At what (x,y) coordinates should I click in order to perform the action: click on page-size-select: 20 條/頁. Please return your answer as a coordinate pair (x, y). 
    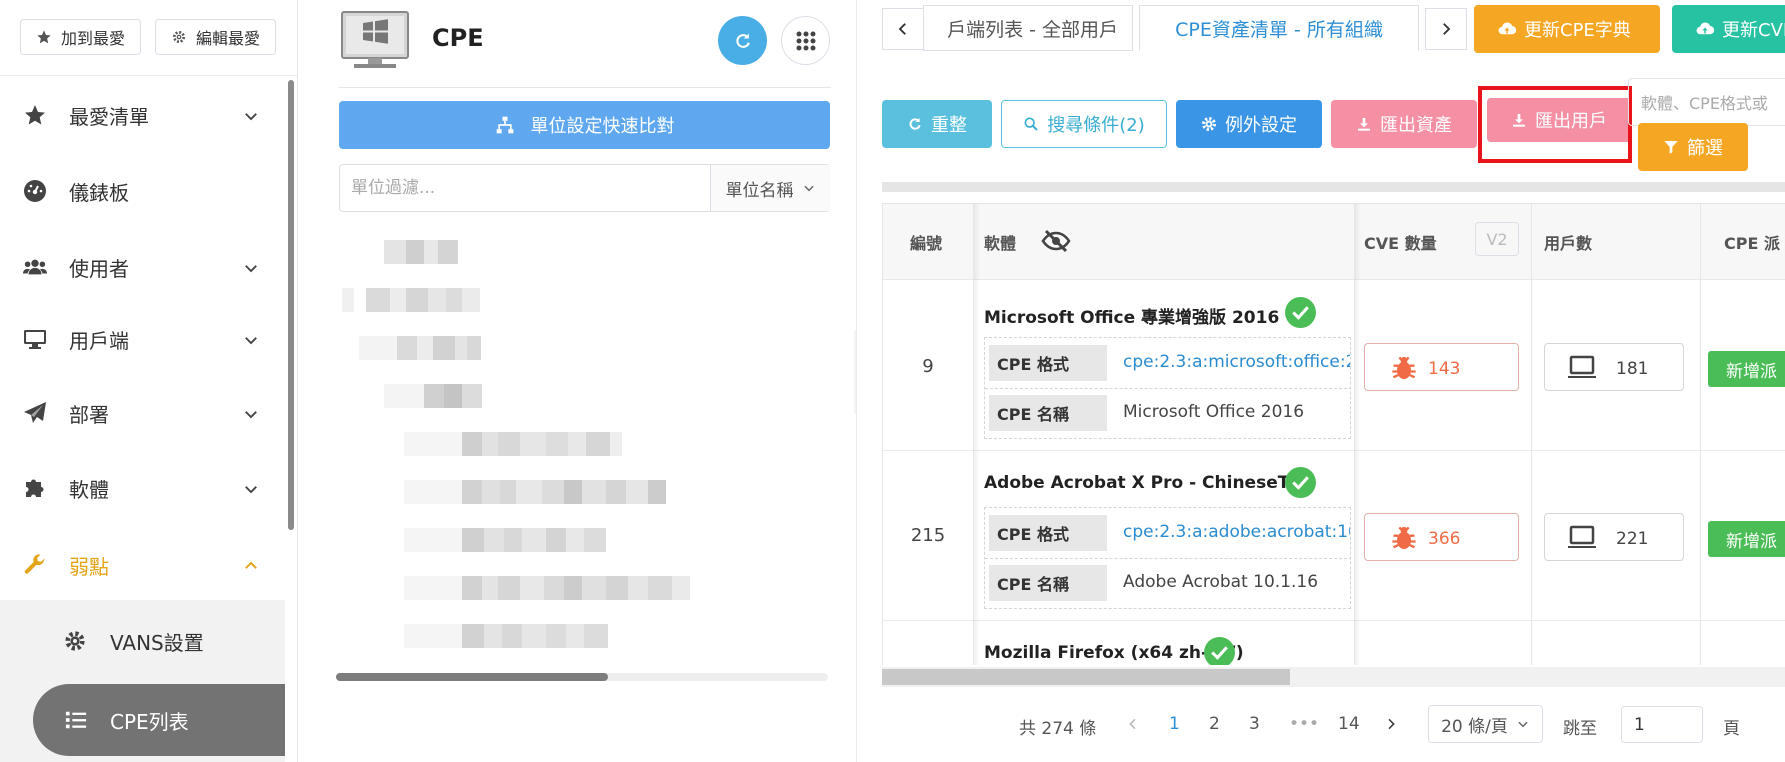
    Looking at the image, I should click on (1485, 724).